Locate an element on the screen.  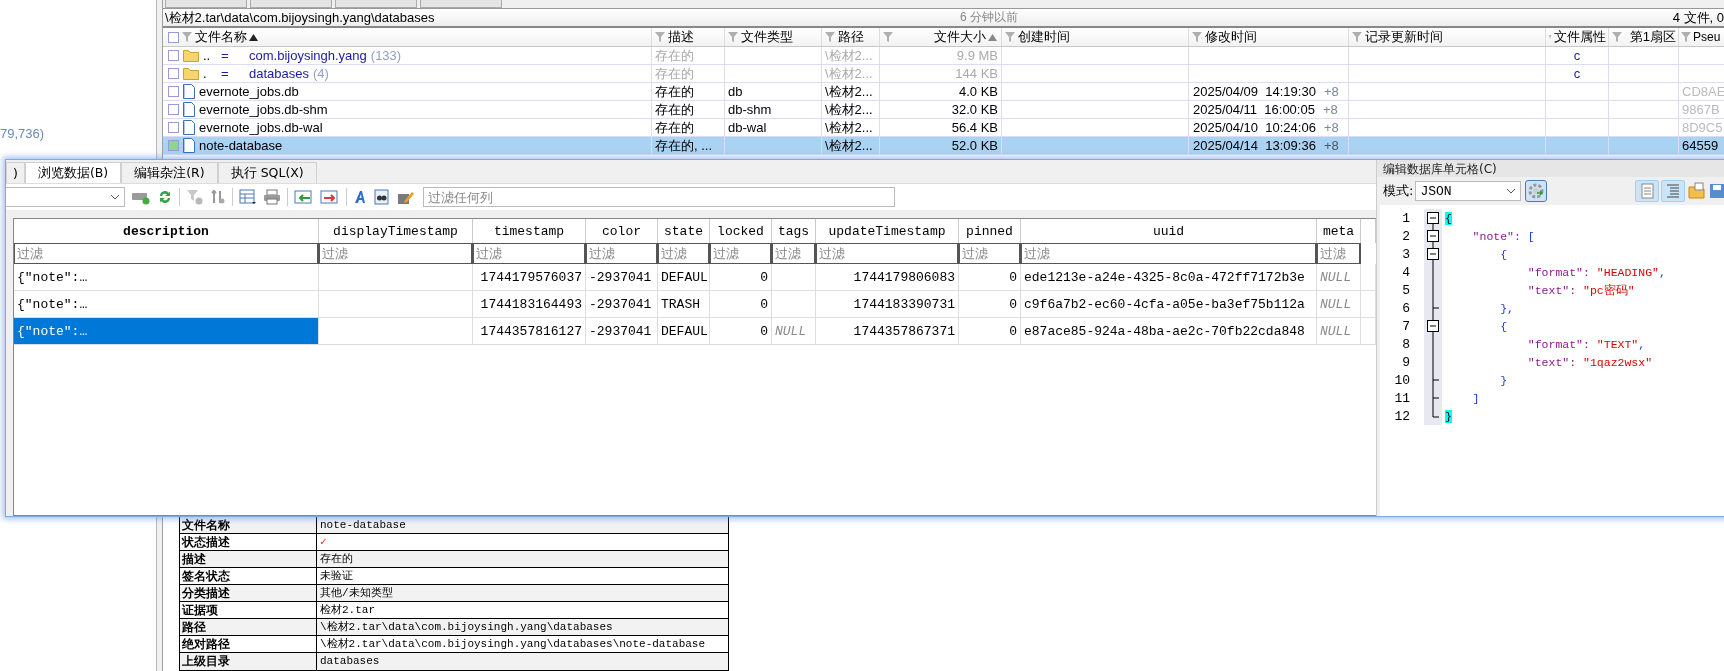
checkbox-icon is located at coordinates (173, 37).